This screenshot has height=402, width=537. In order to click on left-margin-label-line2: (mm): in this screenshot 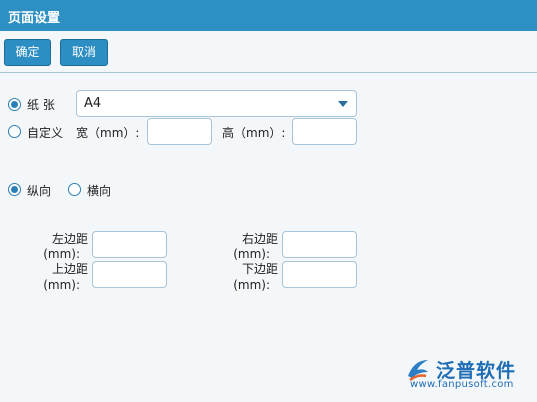, I will do `click(61, 254)`.